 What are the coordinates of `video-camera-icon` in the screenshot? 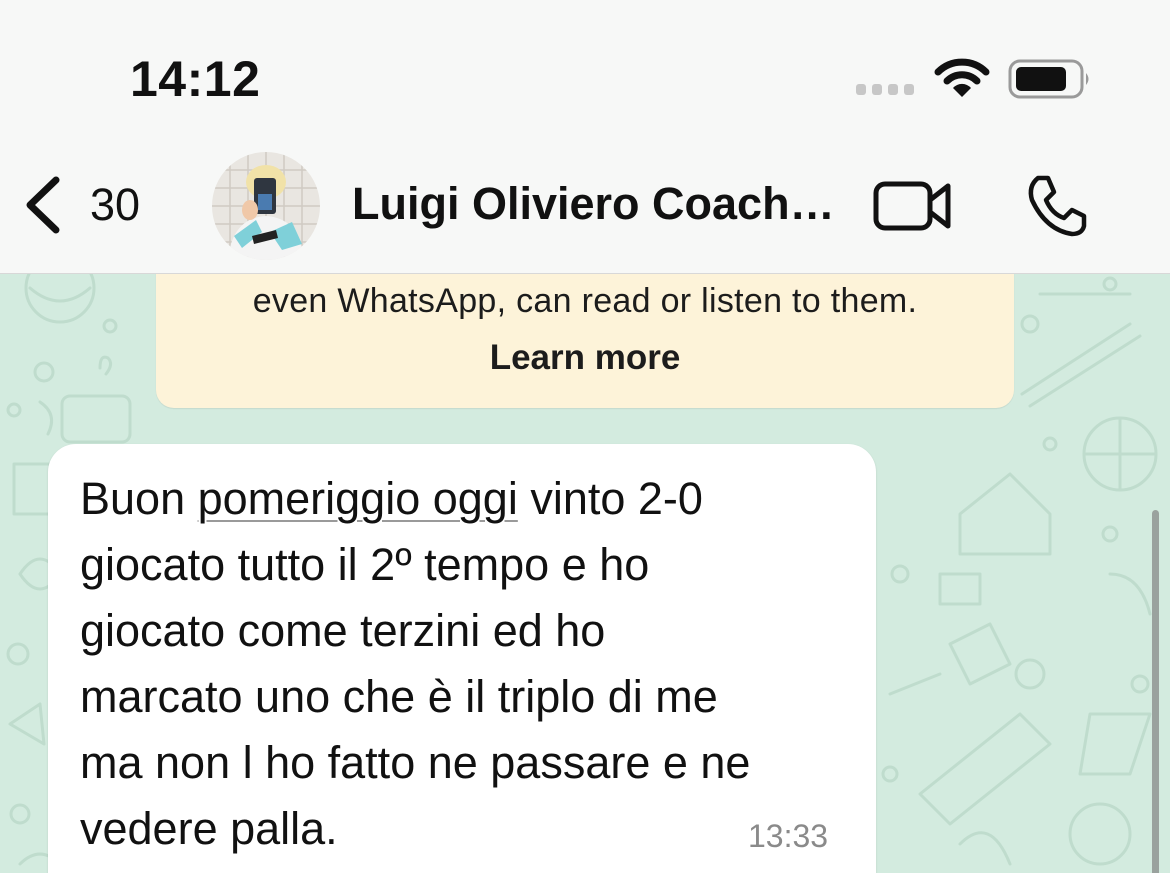 It's located at (913, 206).